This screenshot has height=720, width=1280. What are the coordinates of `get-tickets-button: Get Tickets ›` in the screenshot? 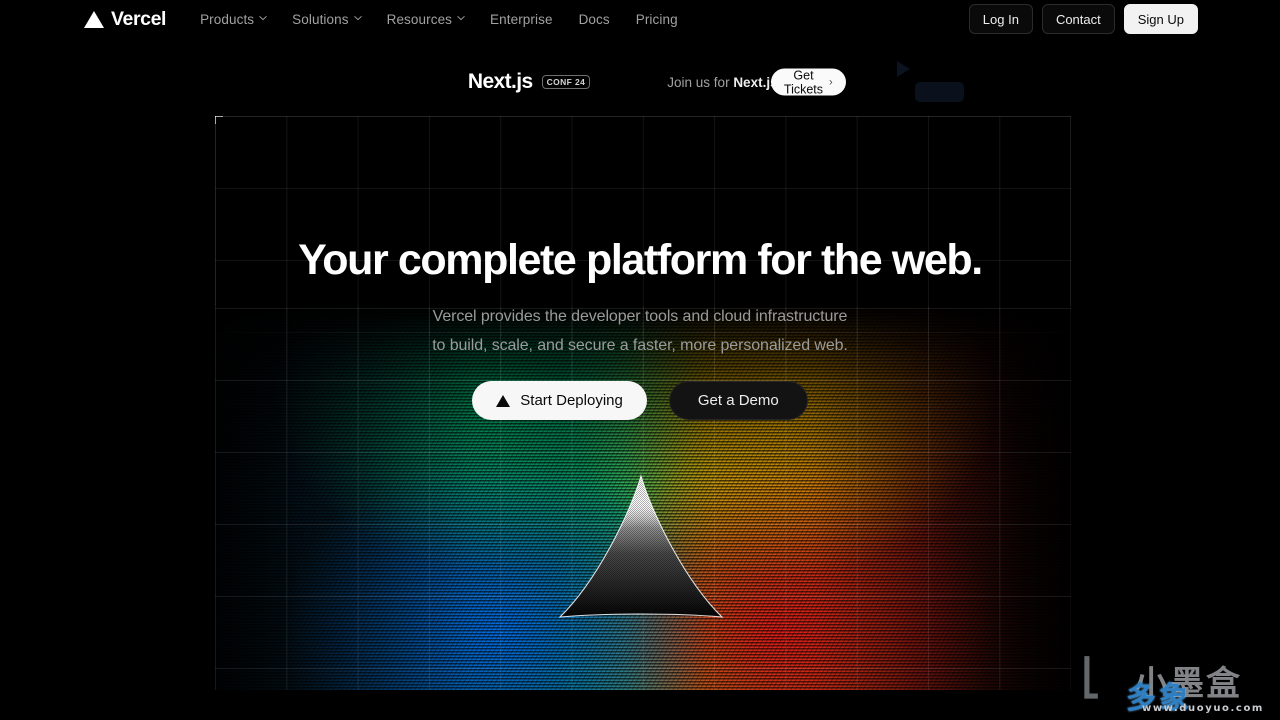 It's located at (808, 82).